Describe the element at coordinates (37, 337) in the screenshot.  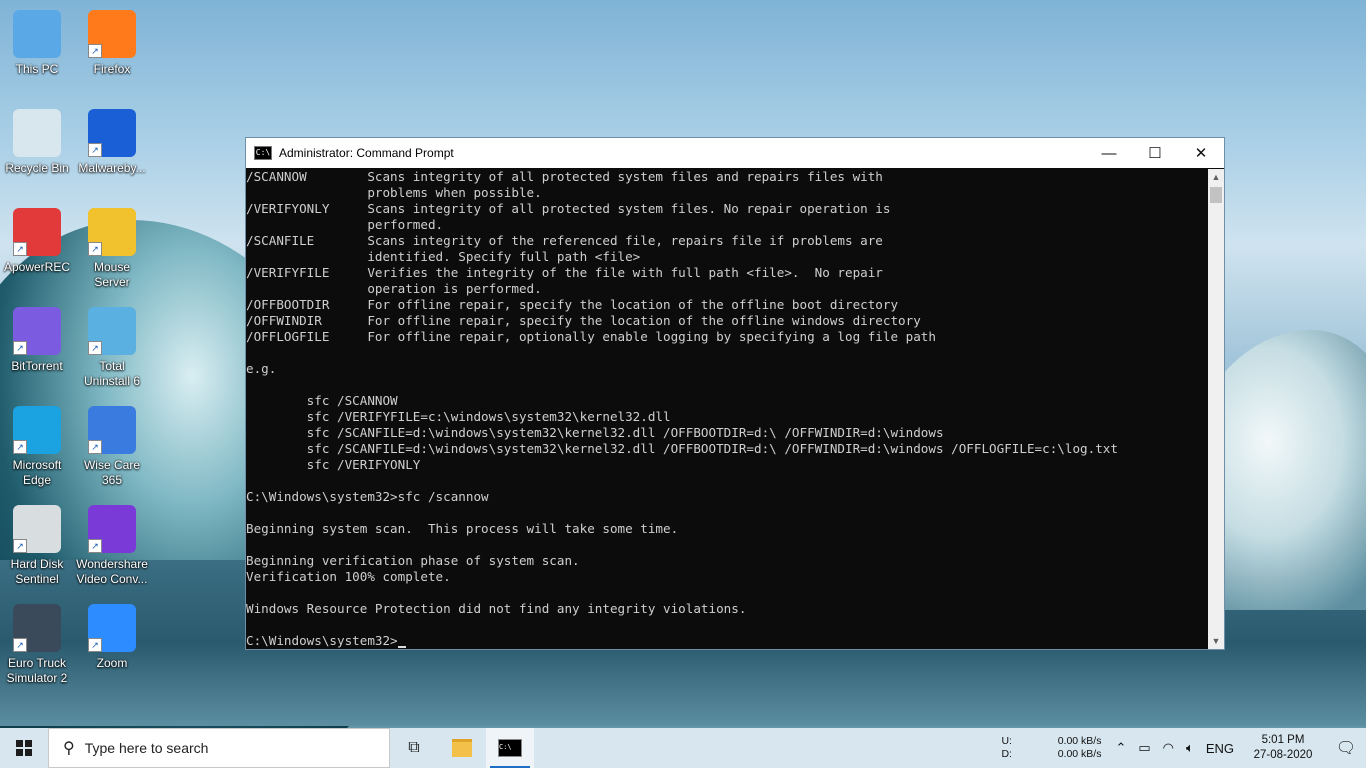
I see `desktop-icon-bittorrent: ↗ BitTorrent` at that location.